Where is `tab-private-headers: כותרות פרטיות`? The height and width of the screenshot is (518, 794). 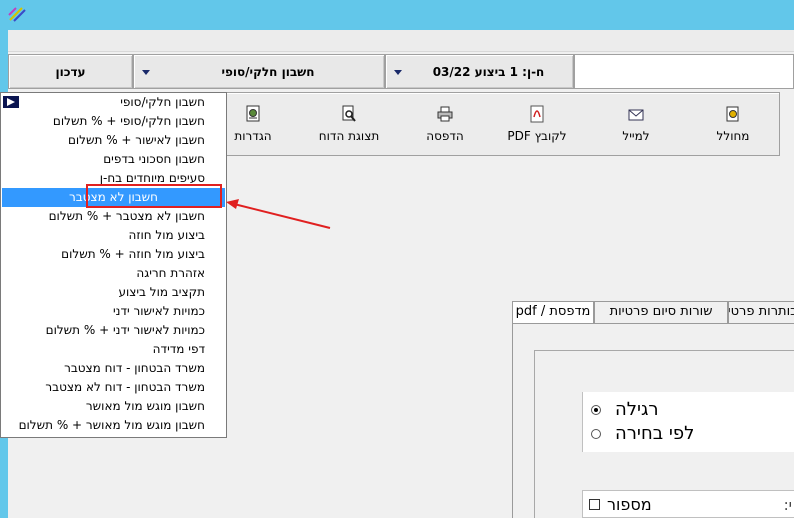 tab-private-headers: כותרות פרטיות is located at coordinates (761, 312).